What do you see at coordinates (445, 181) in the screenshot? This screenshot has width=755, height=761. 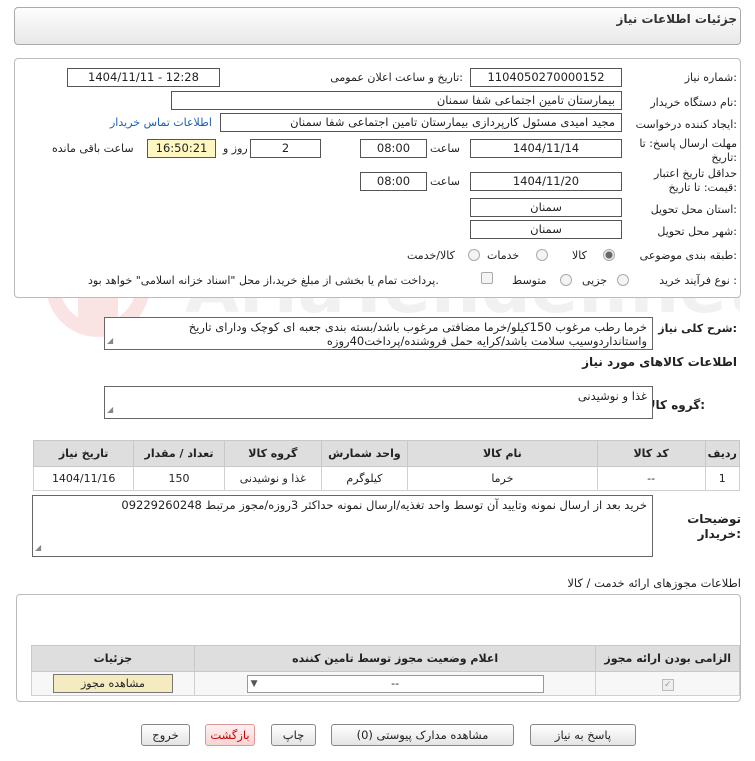 I see `validity-time-label: ساعت` at bounding box center [445, 181].